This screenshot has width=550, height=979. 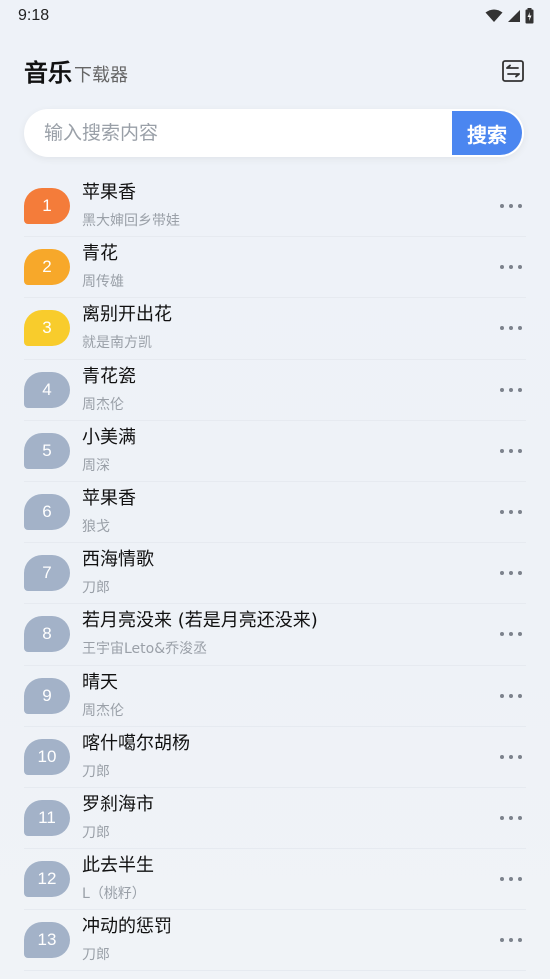 I want to click on rank-badge: 3, so click(x=47, y=328).